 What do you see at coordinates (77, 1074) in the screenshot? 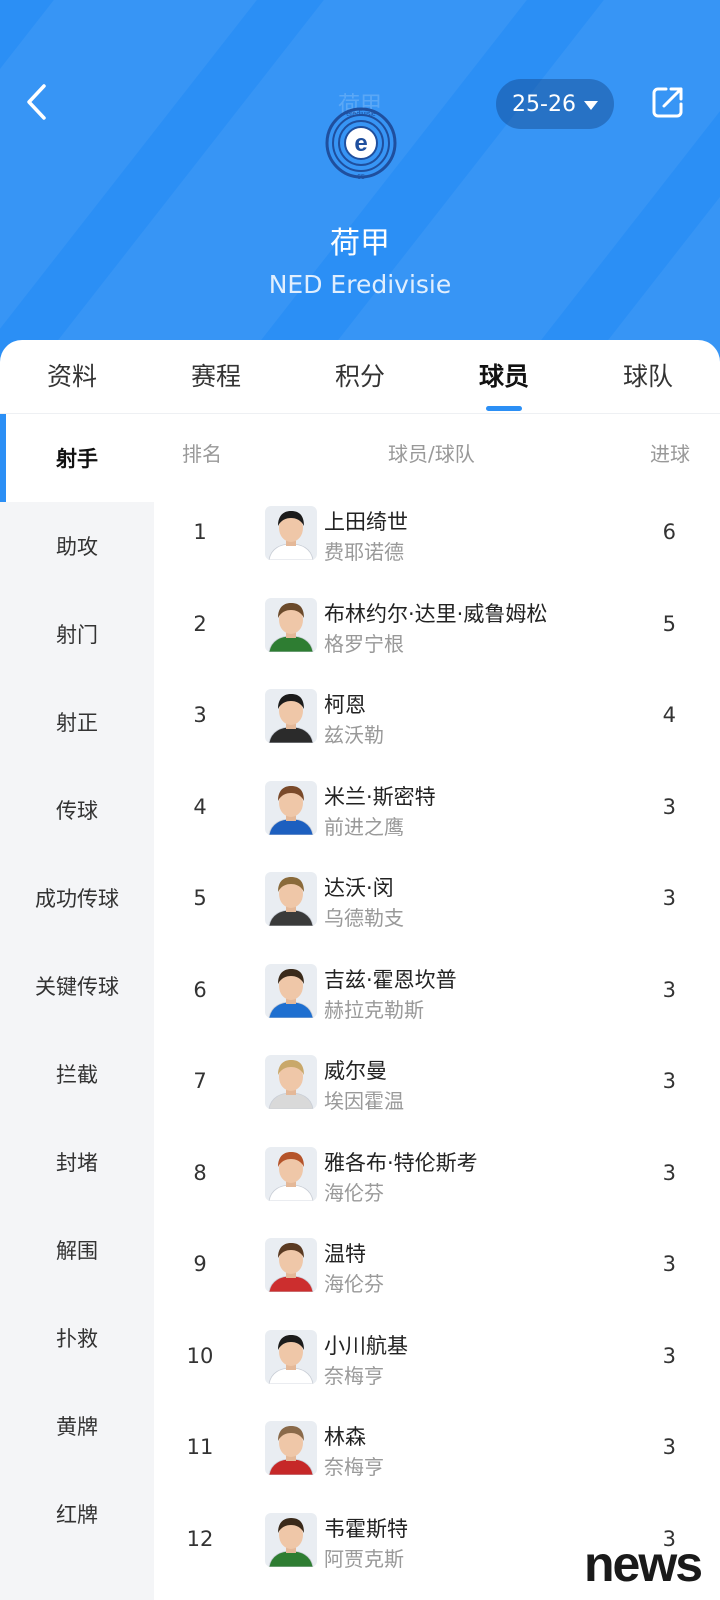
I see `category-interceptions: 拦截` at bounding box center [77, 1074].